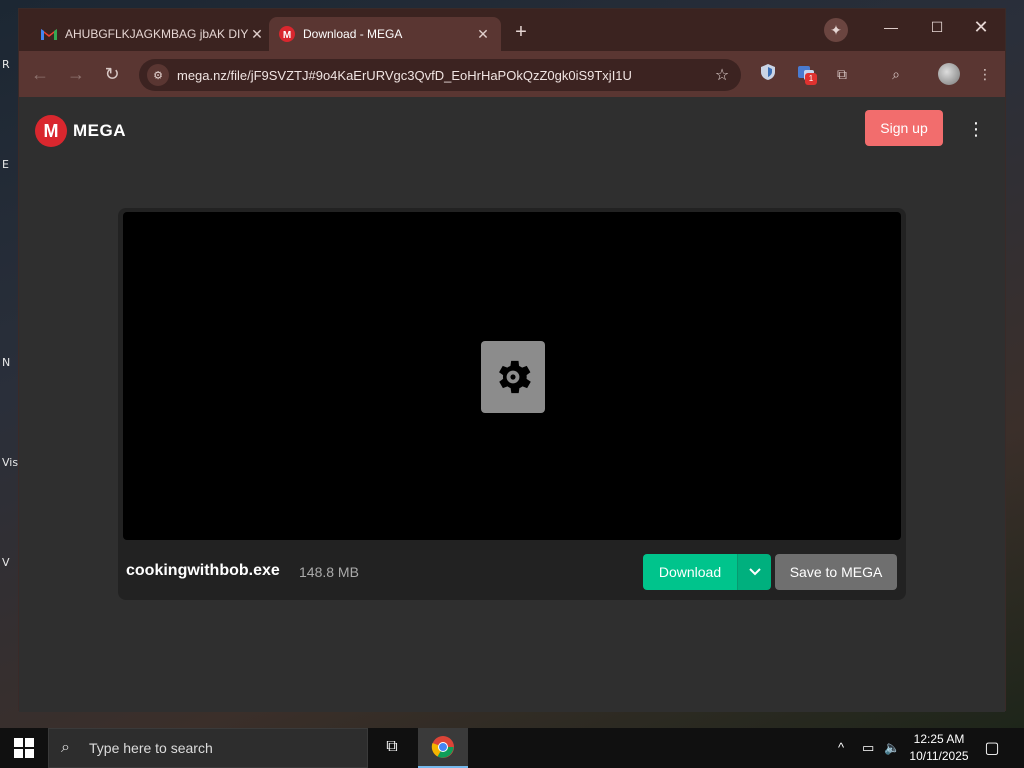  What do you see at coordinates (841, 747) in the screenshot?
I see `chevron-up-icon: ^` at bounding box center [841, 747].